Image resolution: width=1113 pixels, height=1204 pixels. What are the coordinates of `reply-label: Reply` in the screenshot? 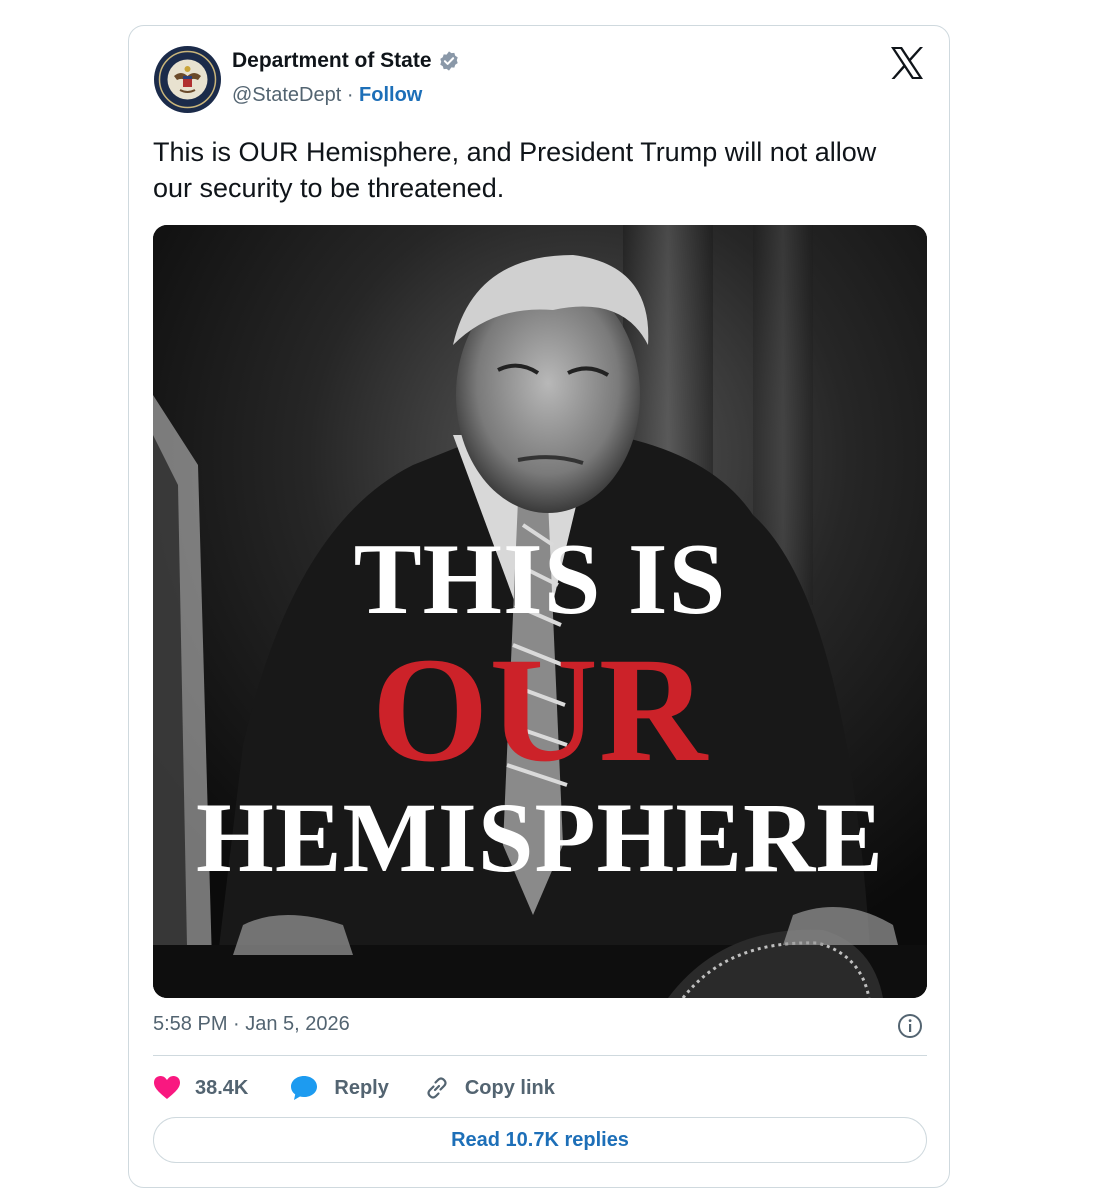 It's located at (361, 1087).